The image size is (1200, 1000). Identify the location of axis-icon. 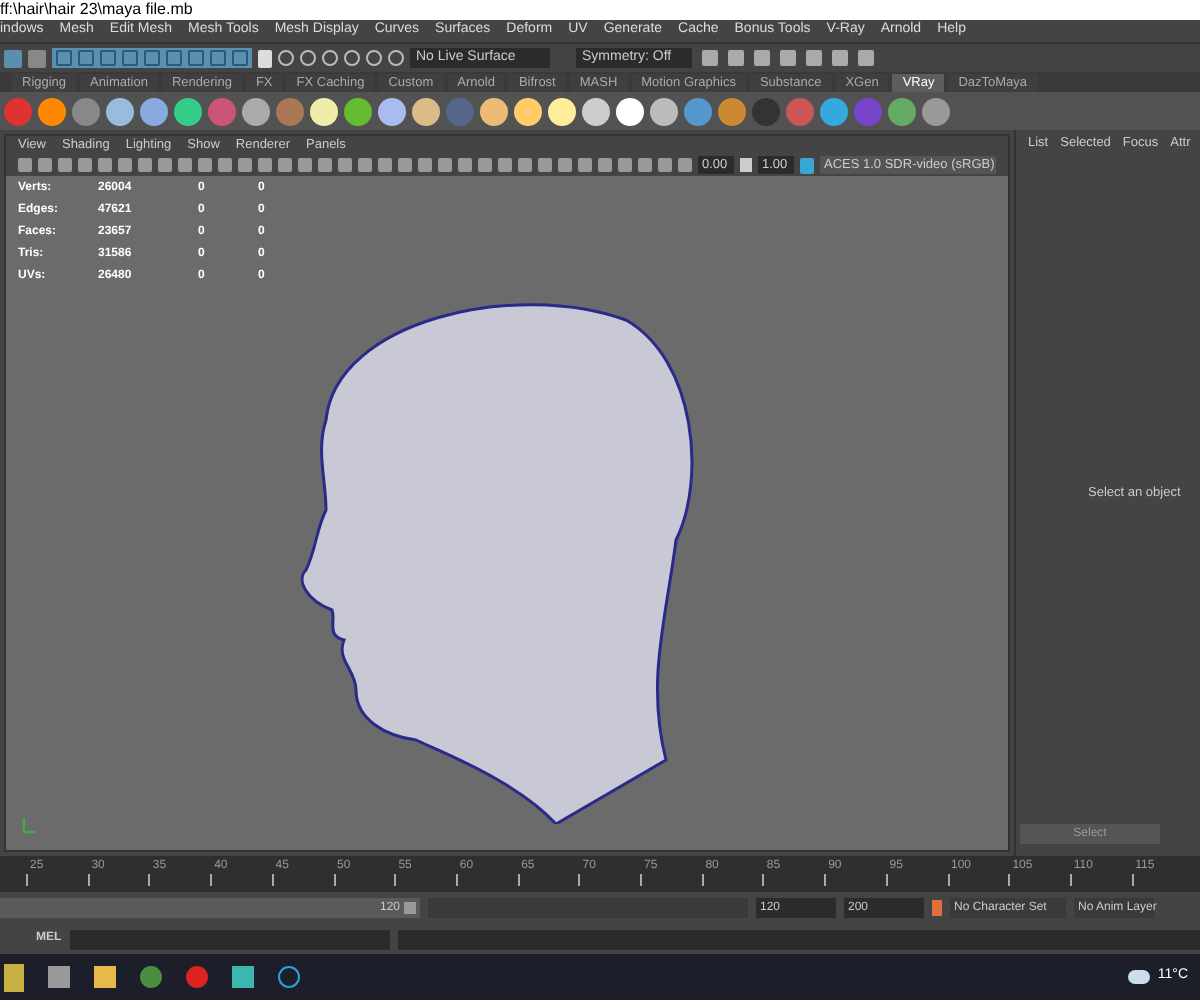
(28, 824).